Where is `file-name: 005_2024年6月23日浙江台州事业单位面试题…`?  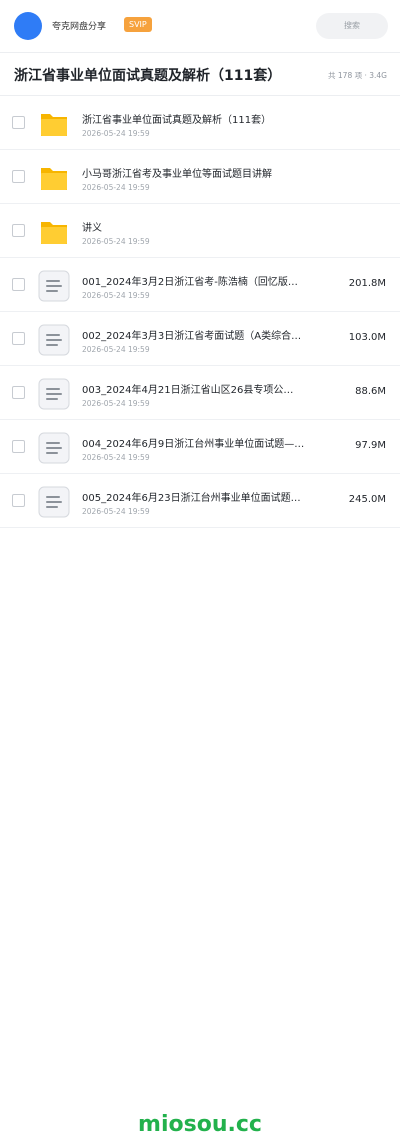 file-name: 005_2024年6月23日浙江台州事业单位面试题… is located at coordinates (202, 496).